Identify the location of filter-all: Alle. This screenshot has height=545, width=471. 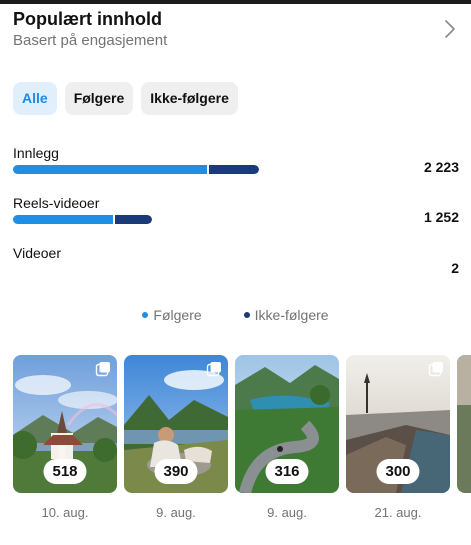
(35, 98).